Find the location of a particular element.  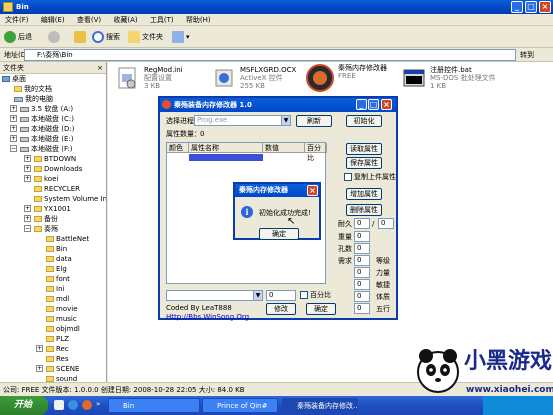

tree-node: data is located at coordinates (59, 259).